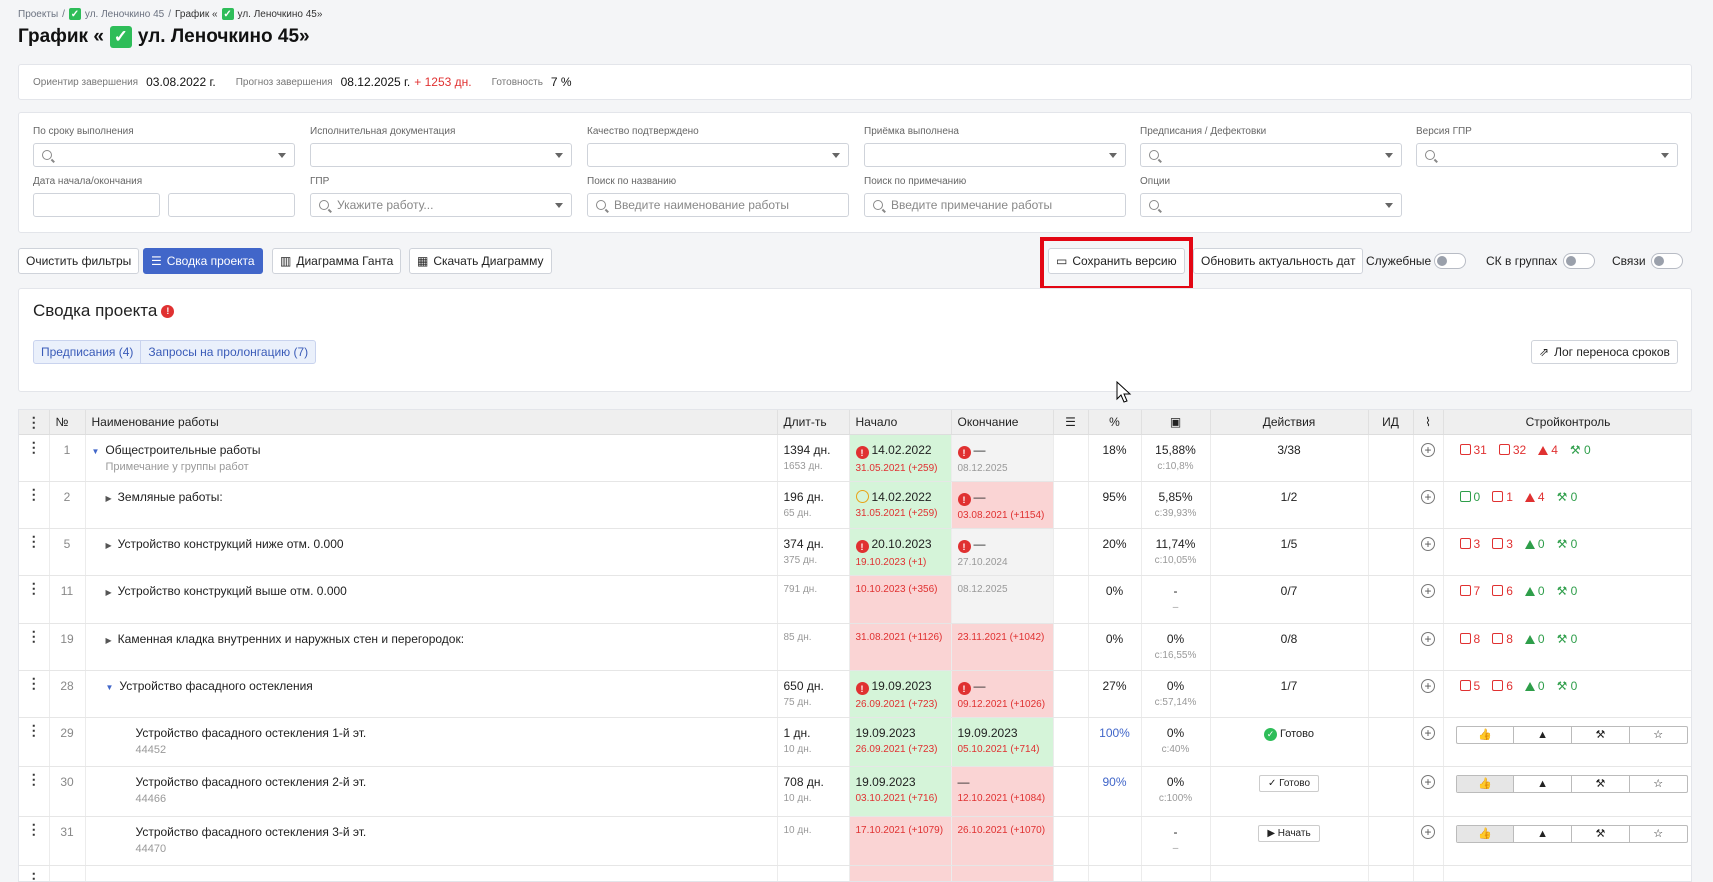  What do you see at coordinates (1116, 263) in the screenshot?
I see `highlight-box` at bounding box center [1116, 263].